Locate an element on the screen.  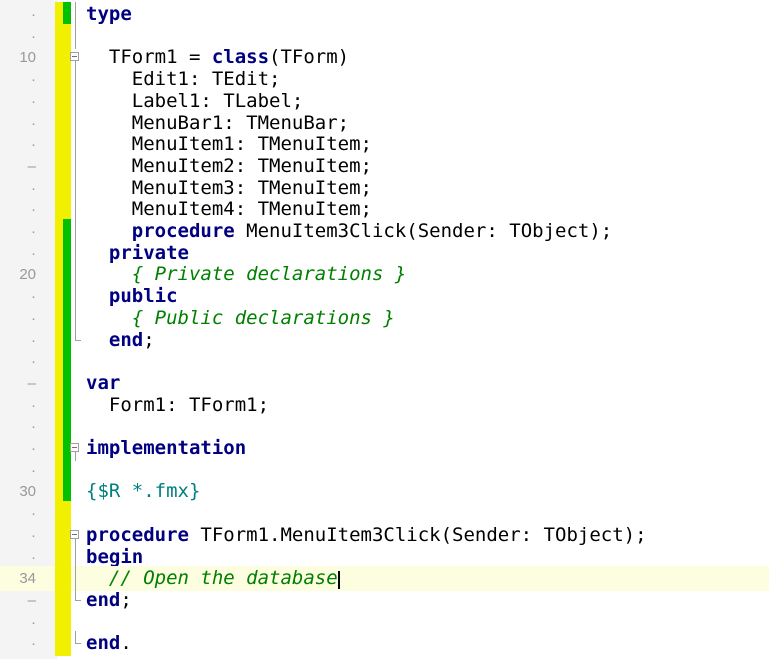
code-token: TForm1 = is located at coordinates (149, 57).